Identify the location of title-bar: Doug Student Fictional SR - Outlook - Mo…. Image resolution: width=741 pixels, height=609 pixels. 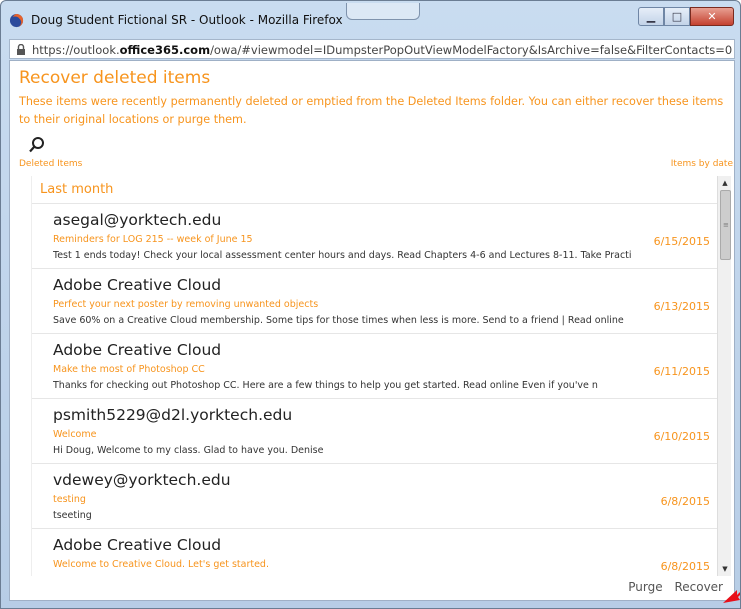
(371, 19).